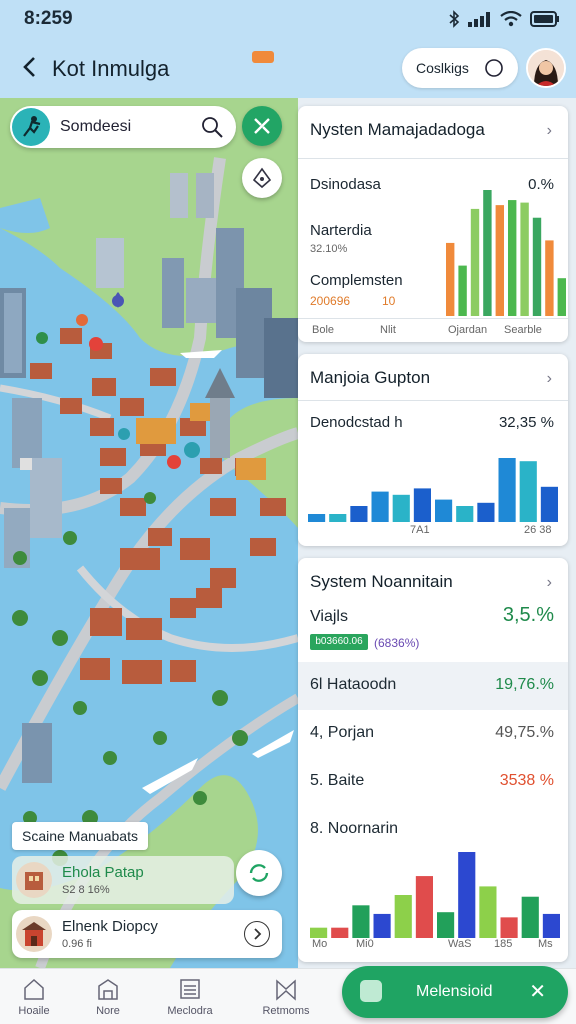  I want to click on bluetooth-icon, so click(454, 19).